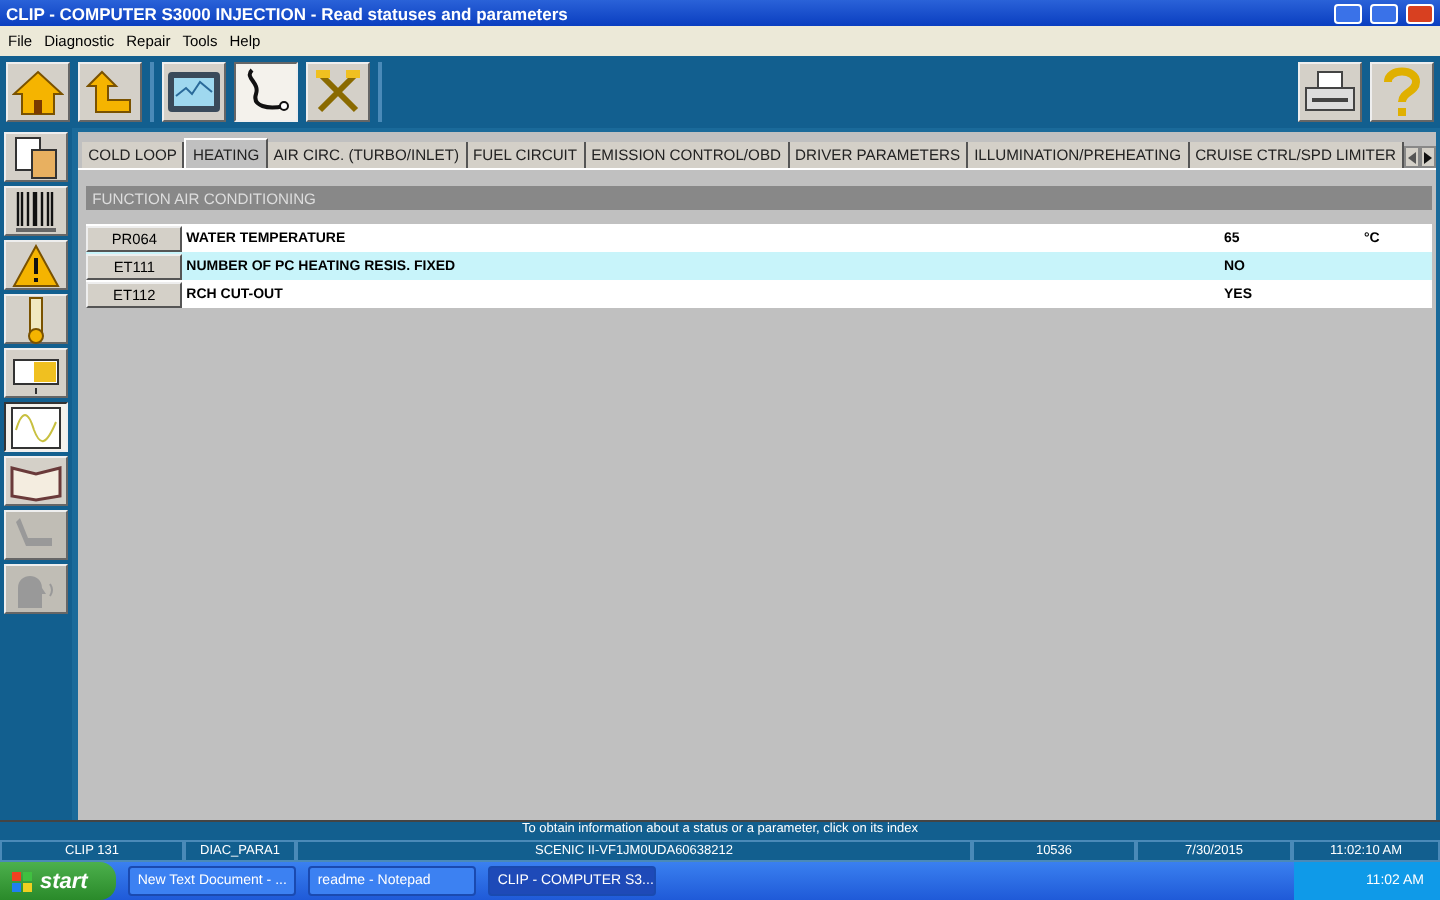 The image size is (1440, 900). I want to click on thermometer-icon, so click(36, 319).